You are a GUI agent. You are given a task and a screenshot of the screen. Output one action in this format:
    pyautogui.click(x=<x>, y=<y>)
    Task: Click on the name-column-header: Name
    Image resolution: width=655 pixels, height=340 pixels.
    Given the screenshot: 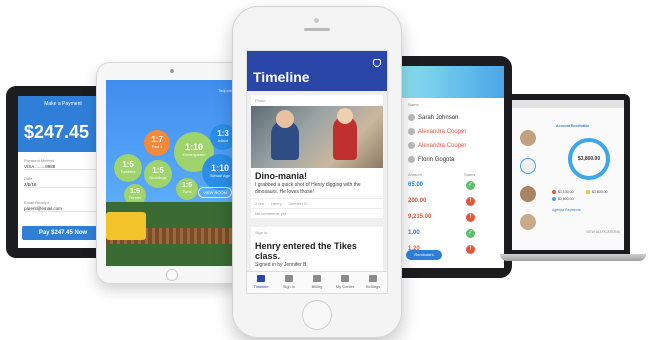 What is the action you would take?
    pyautogui.click(x=413, y=104)
    